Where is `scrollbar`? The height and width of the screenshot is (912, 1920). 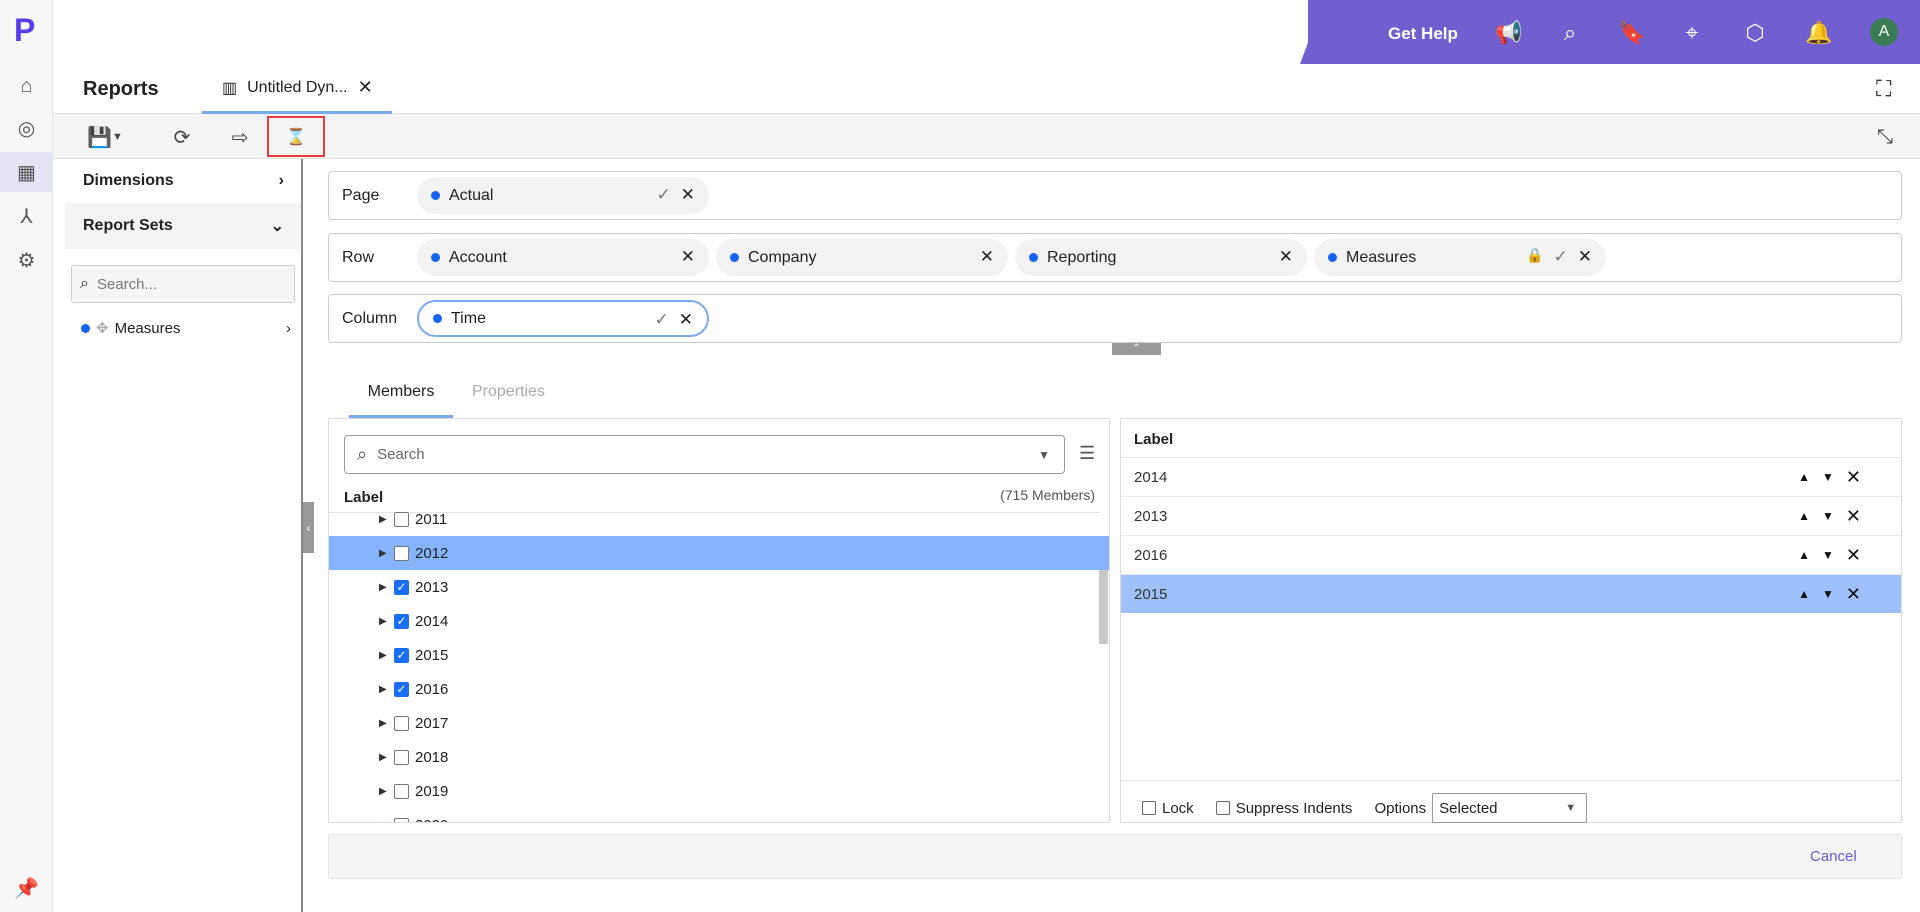 scrollbar is located at coordinates (1103, 607).